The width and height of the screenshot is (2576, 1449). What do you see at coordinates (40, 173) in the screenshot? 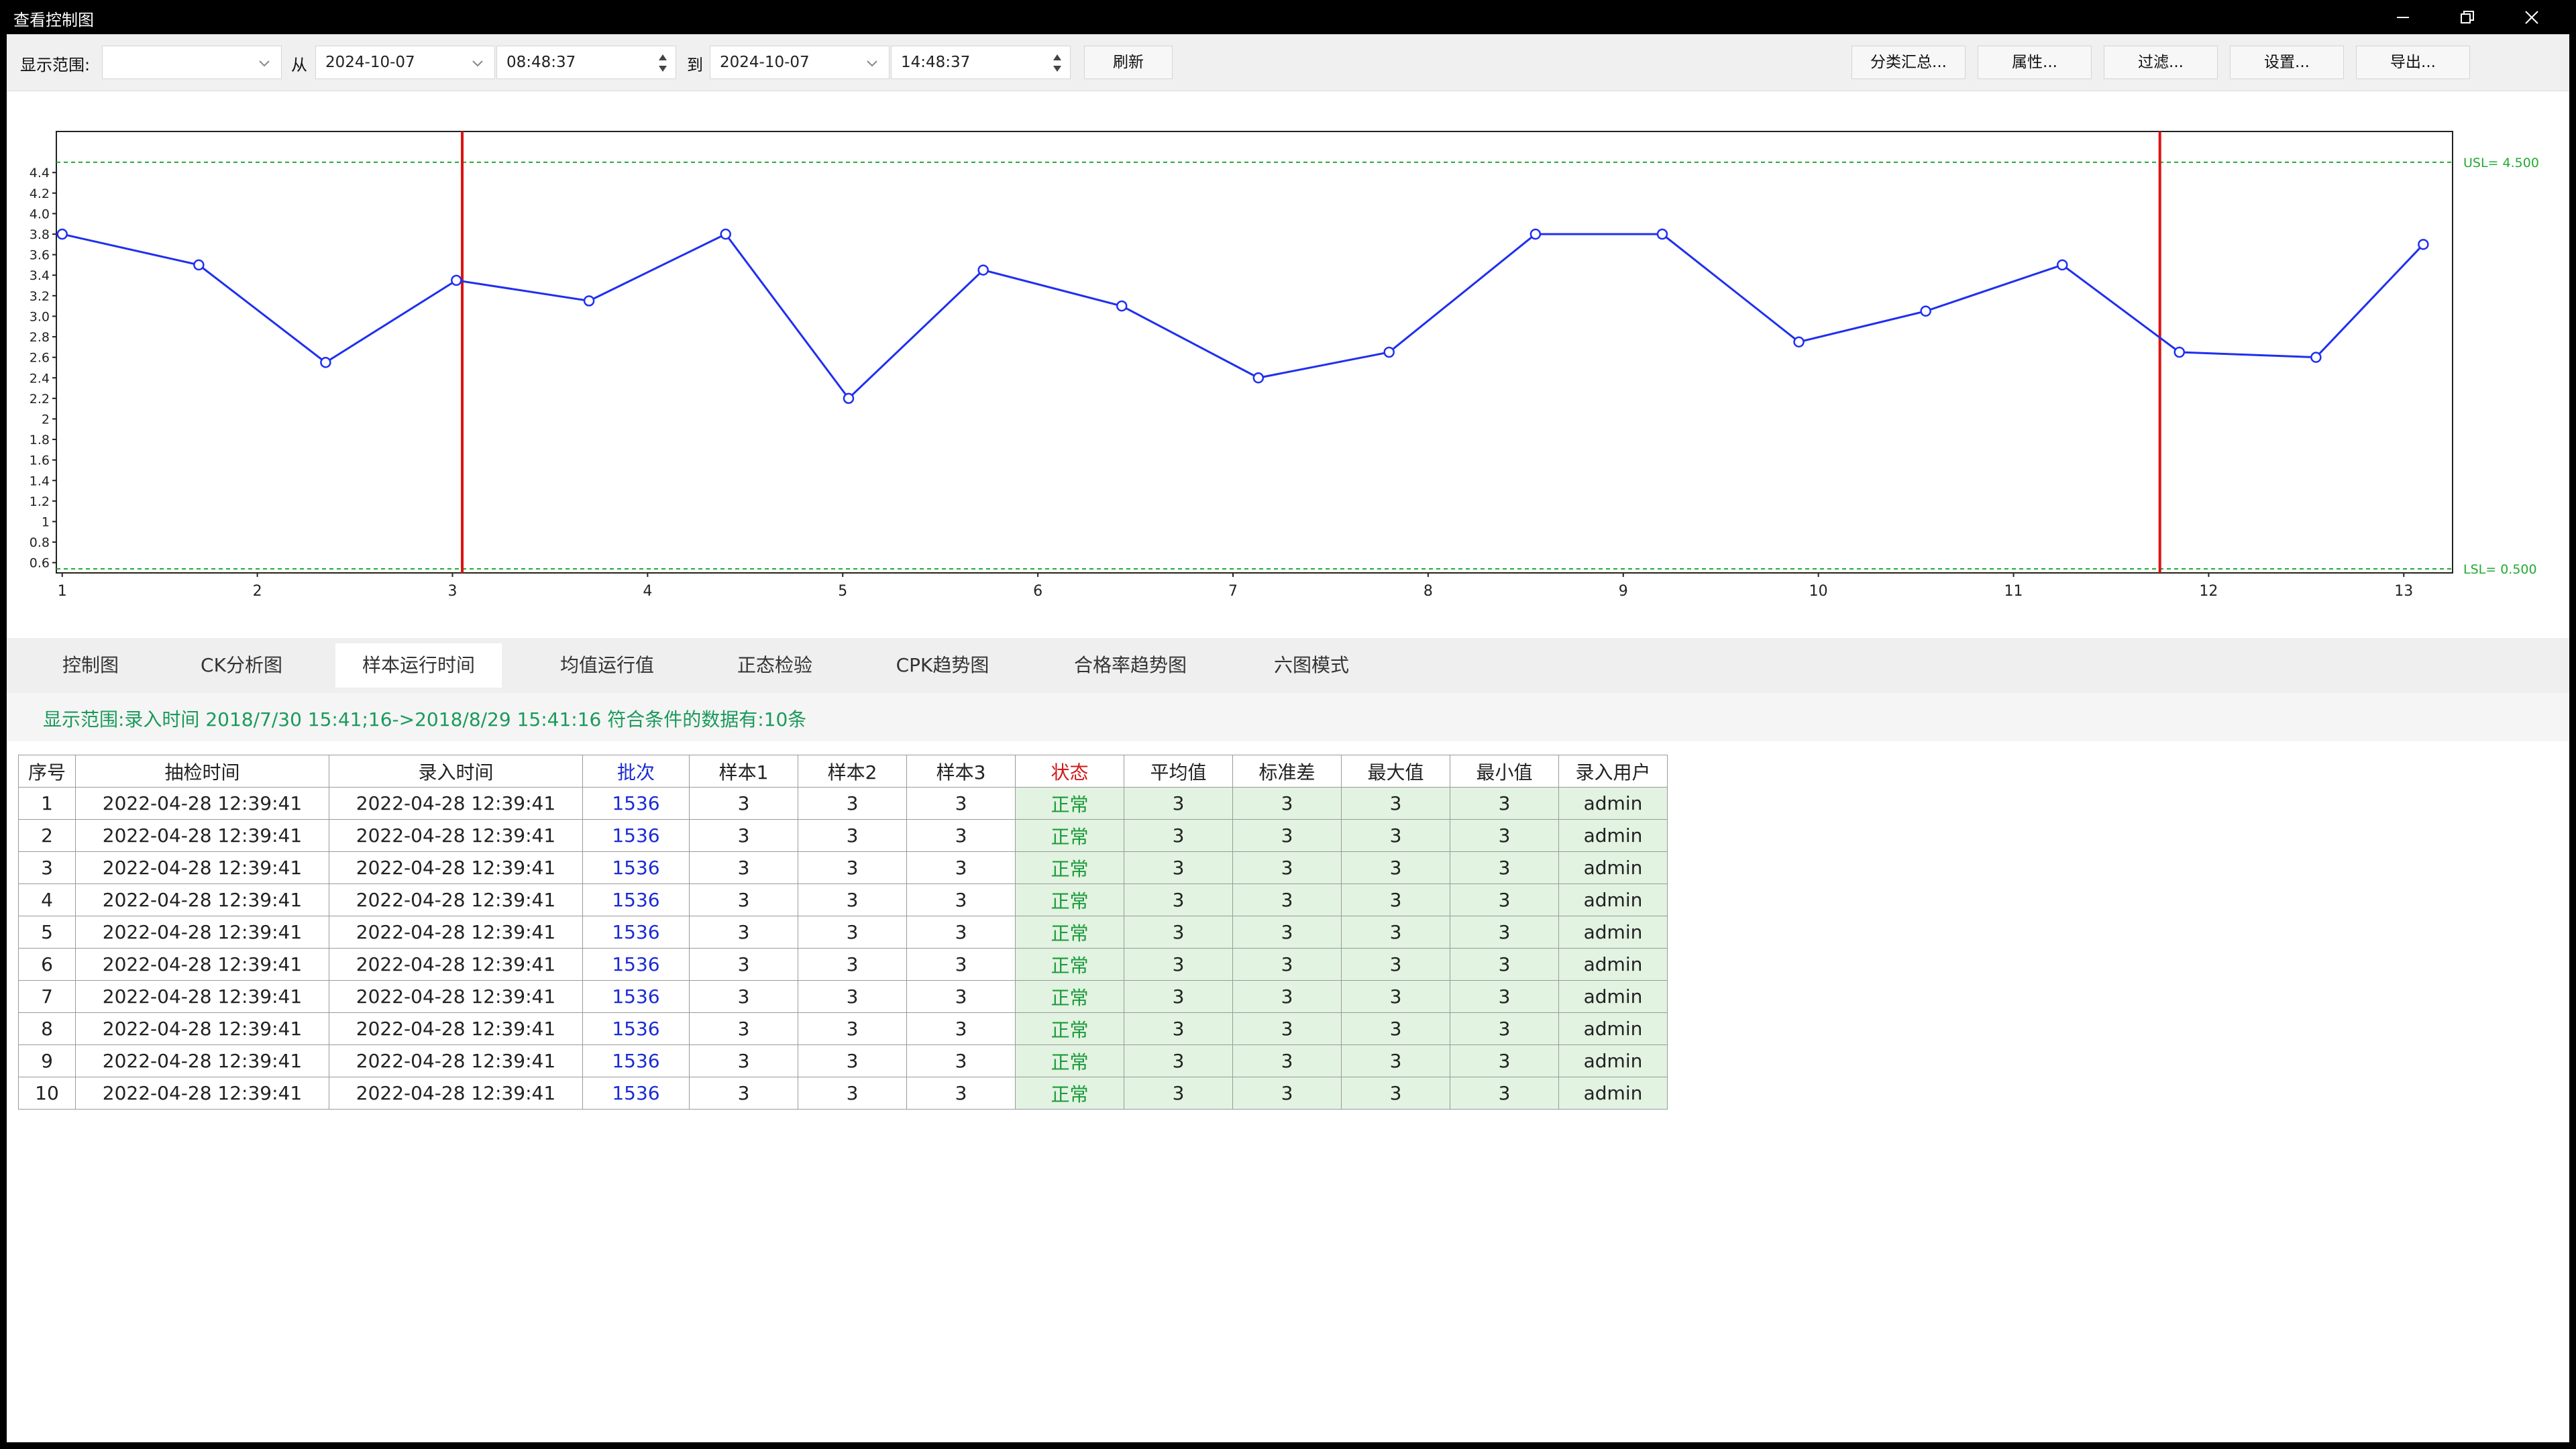
I see `y-tick-label: 4.4` at bounding box center [40, 173].